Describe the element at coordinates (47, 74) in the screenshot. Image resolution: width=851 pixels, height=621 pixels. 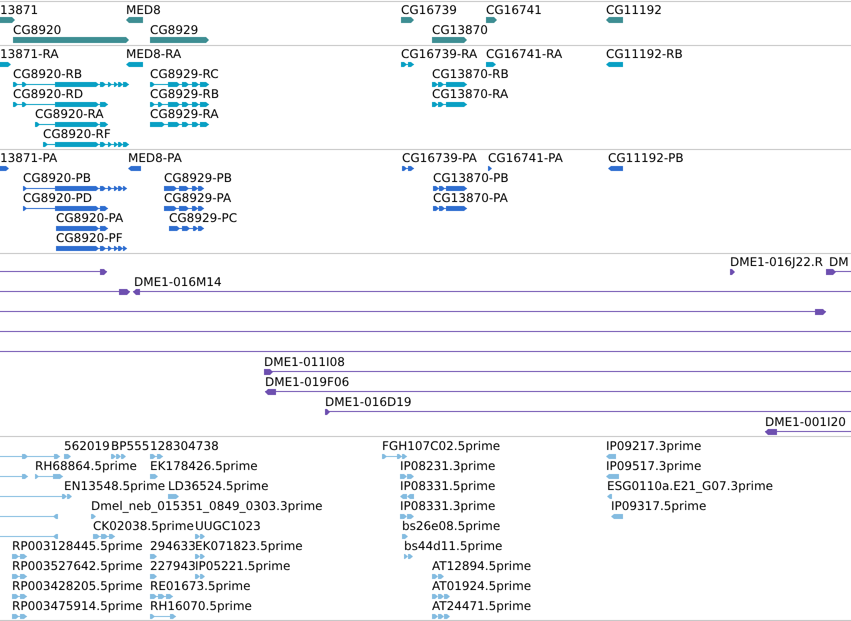
I see `feature-label: CG8920-RB` at that location.